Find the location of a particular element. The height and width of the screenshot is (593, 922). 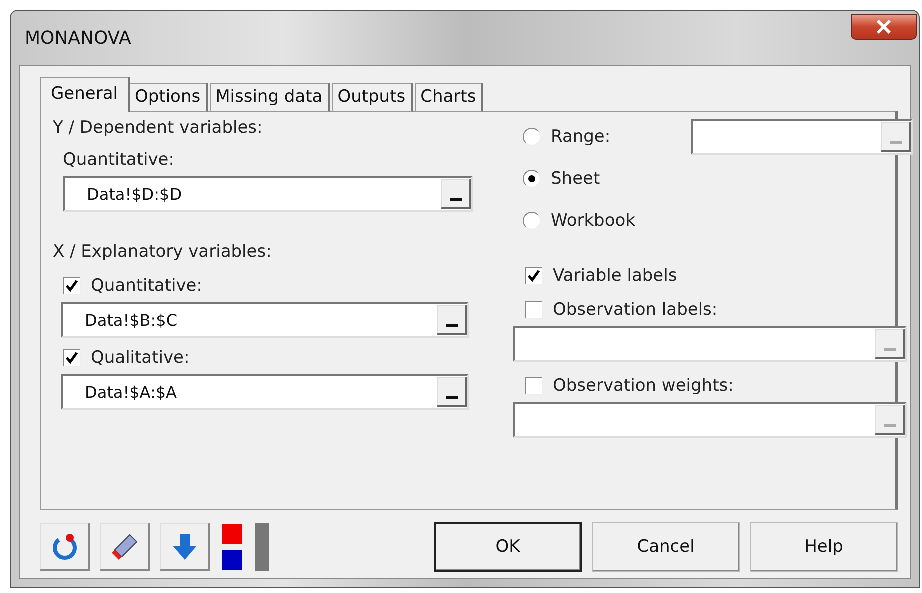

radio-label: Sheet is located at coordinates (576, 179).